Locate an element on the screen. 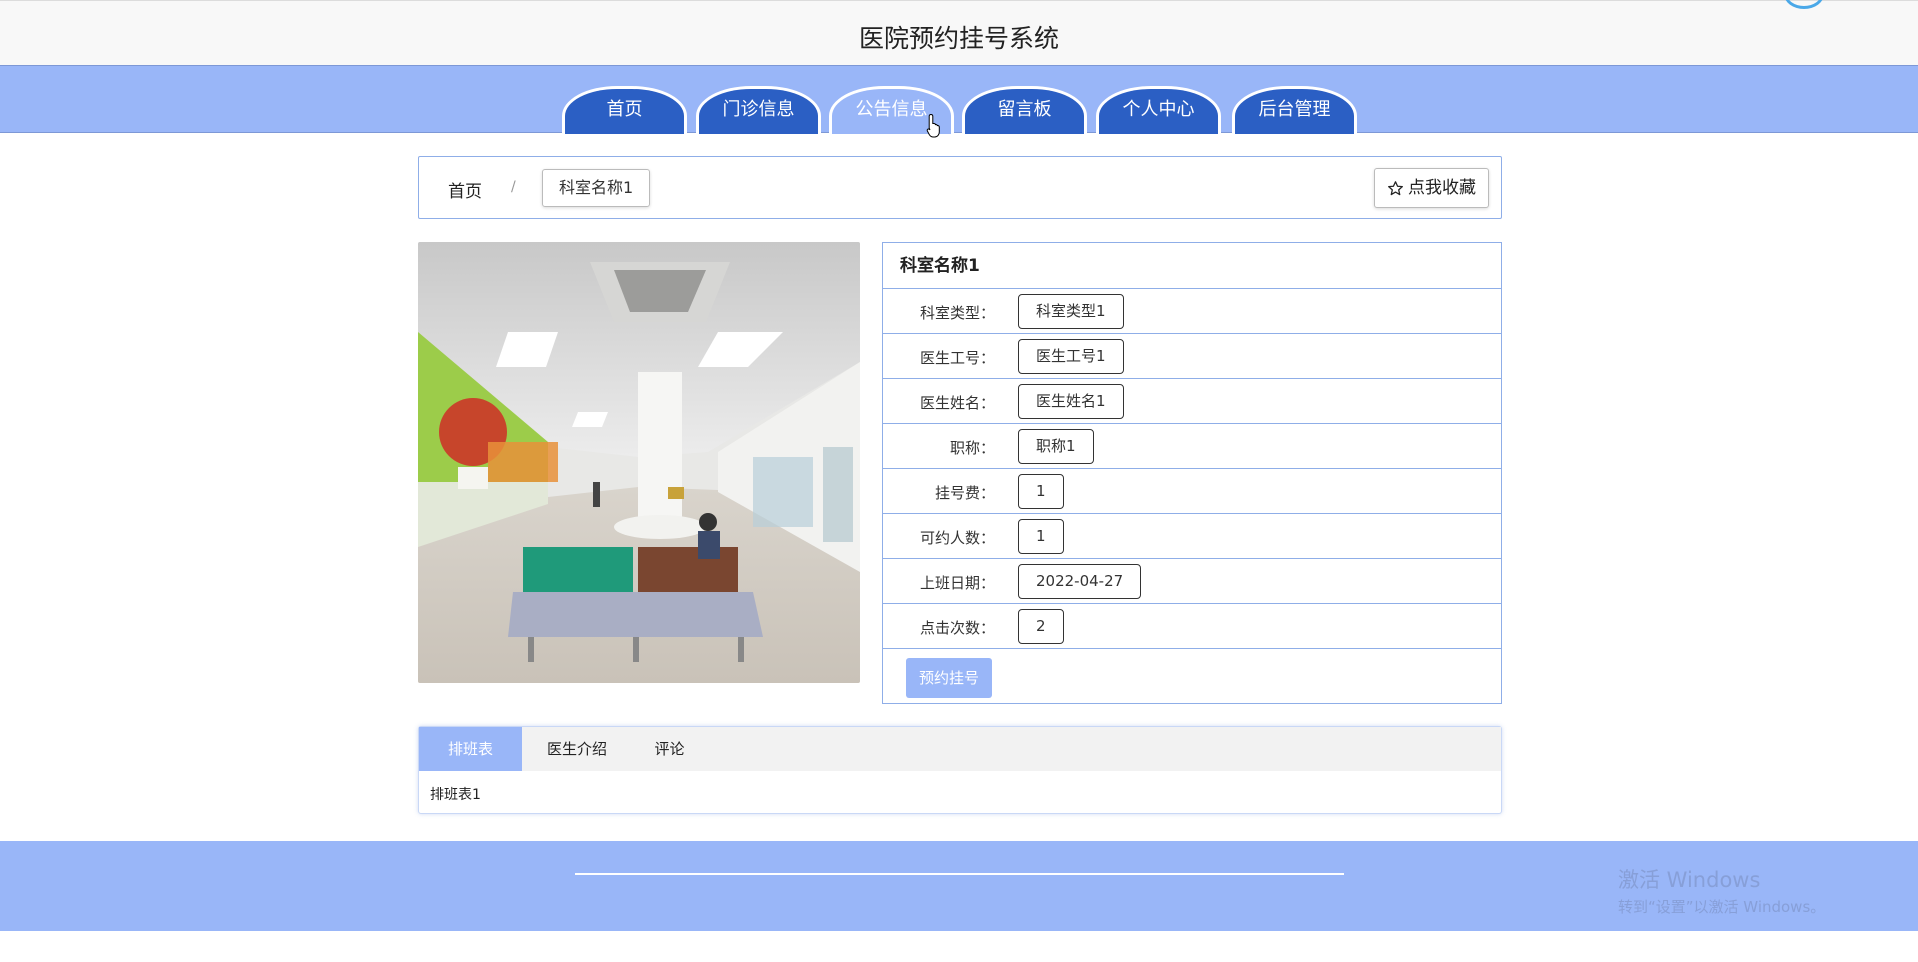 The image size is (1918, 962). footer-divider is located at coordinates (959, 874).